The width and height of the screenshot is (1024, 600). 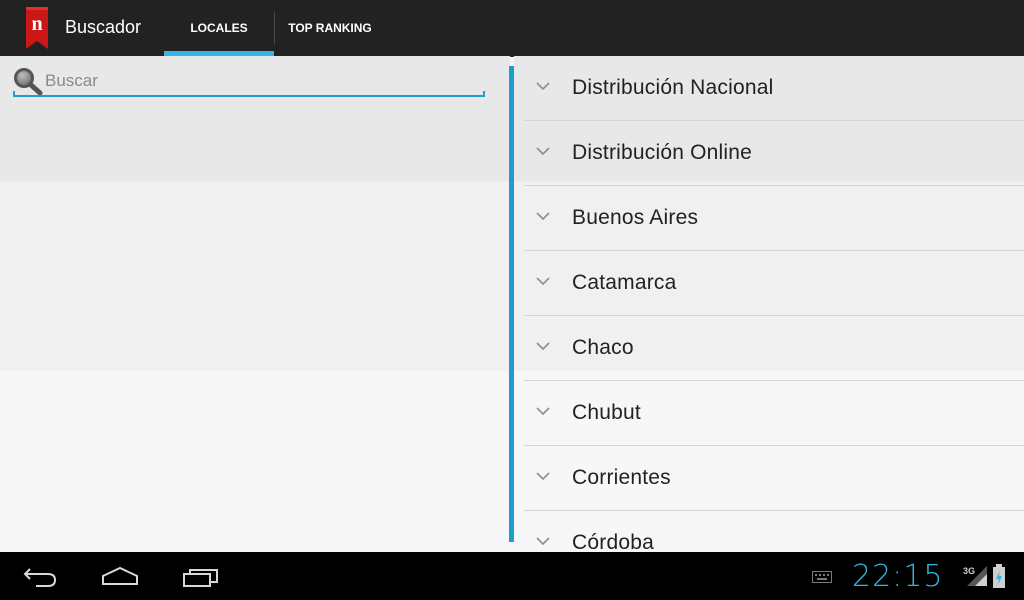 I want to click on app-logo-icon: n, so click(x=37, y=28).